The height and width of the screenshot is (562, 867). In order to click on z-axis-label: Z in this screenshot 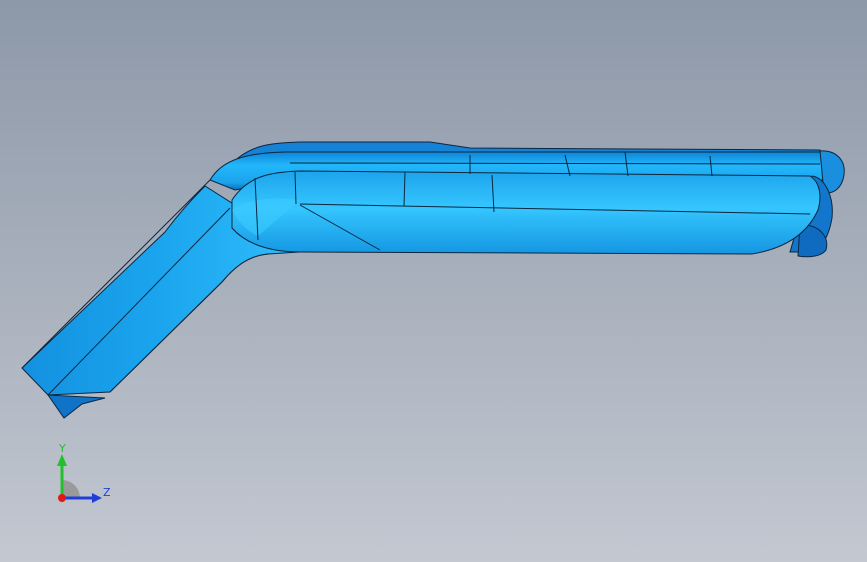, I will do `click(107, 492)`.